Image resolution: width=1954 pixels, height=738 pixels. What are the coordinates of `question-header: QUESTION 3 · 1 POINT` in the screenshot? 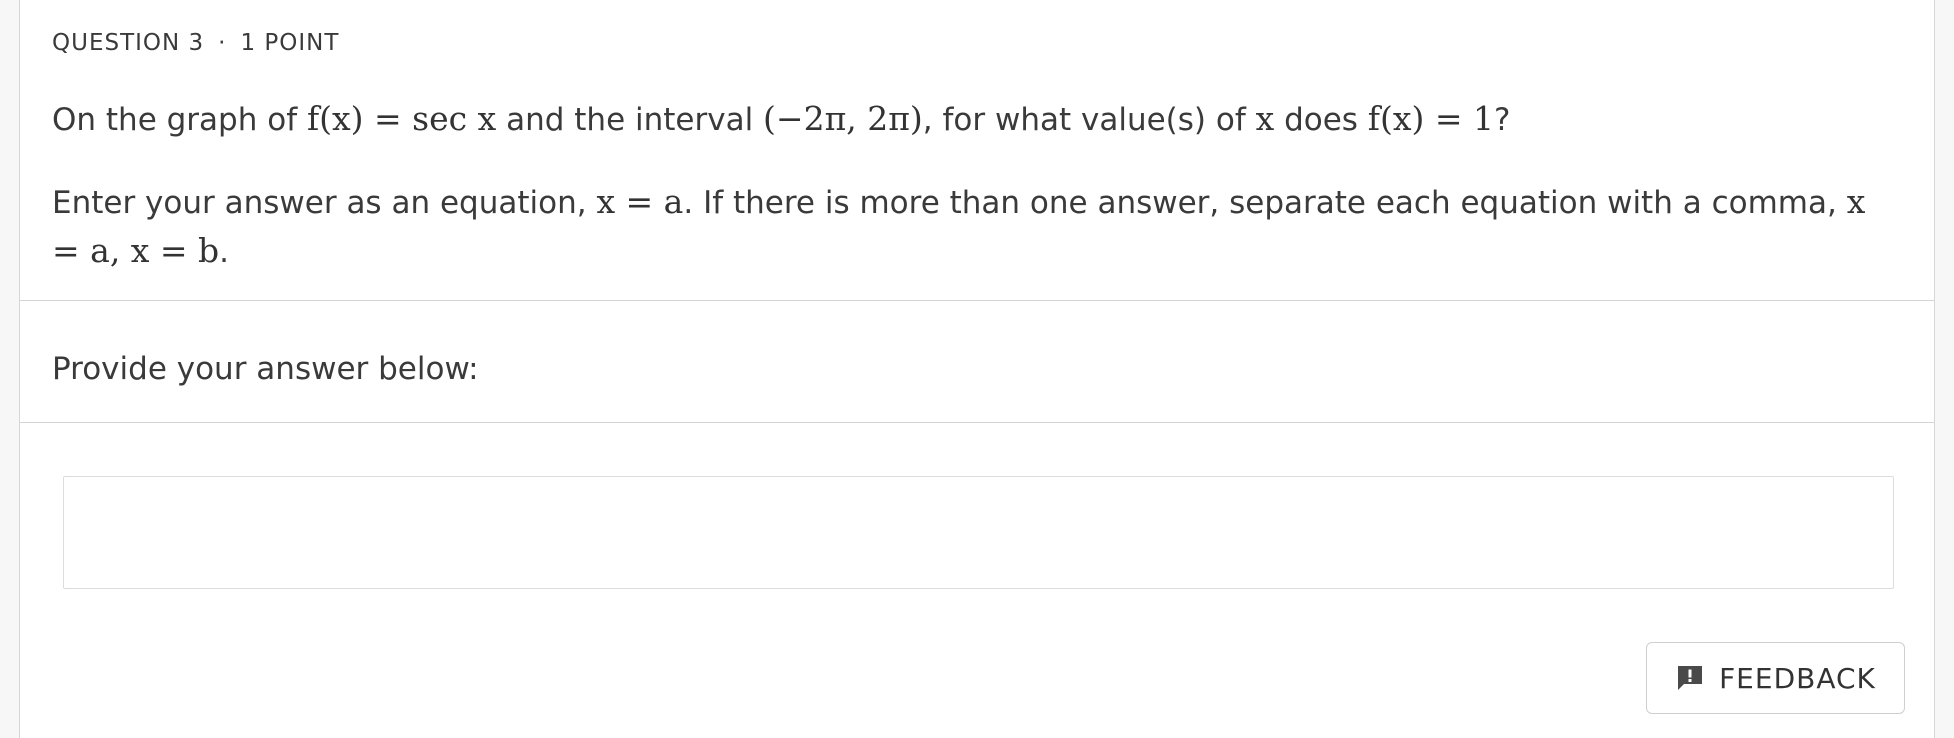 It's located at (195, 43).